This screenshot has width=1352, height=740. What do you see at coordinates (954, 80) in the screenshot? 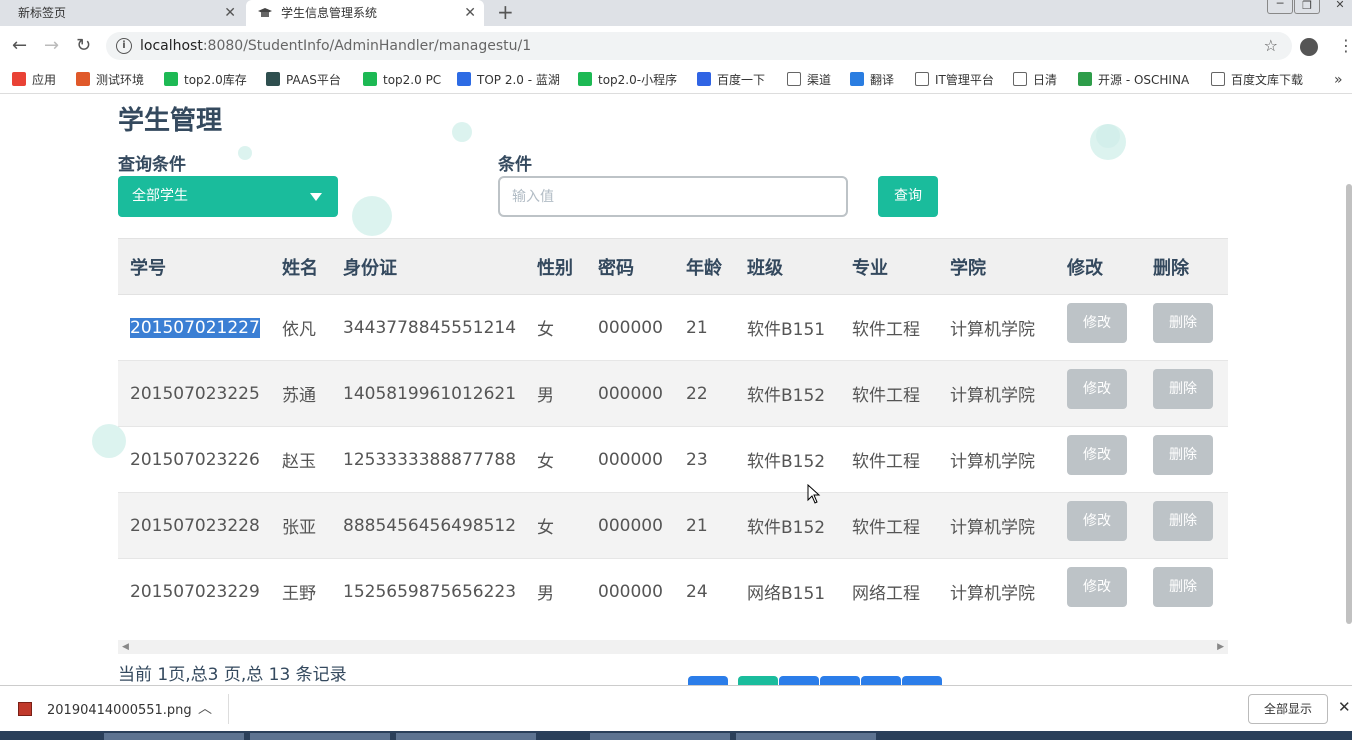
I see `bookmark-item: IT管理平台` at bounding box center [954, 80].